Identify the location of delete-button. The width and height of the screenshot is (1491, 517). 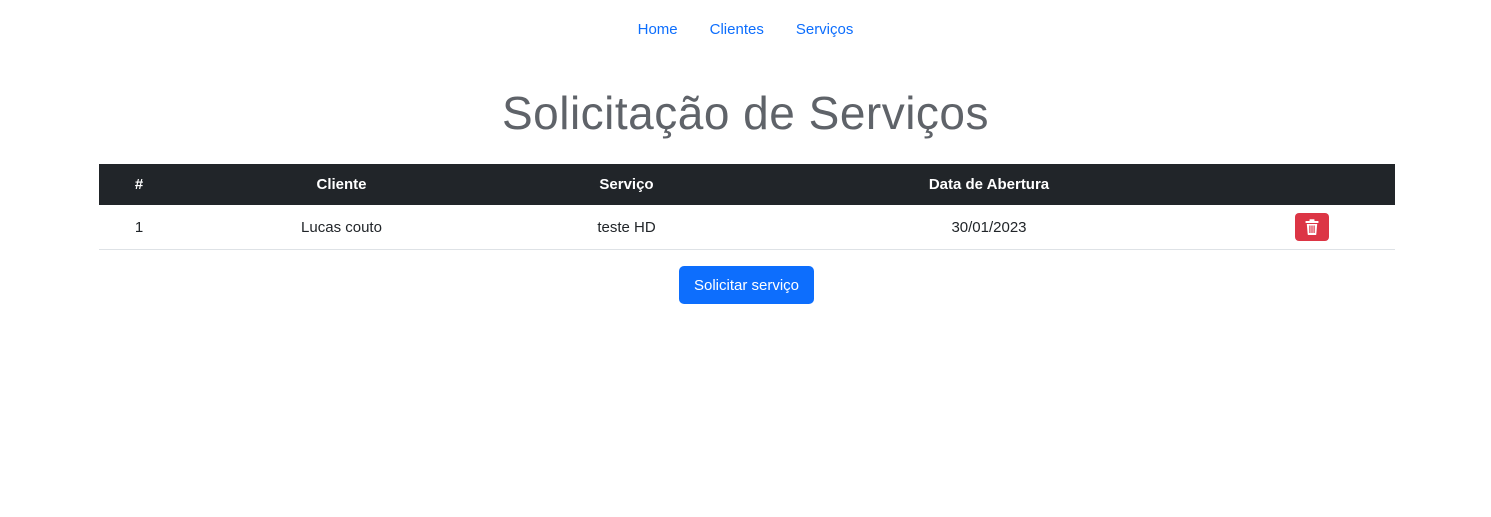
(1312, 227).